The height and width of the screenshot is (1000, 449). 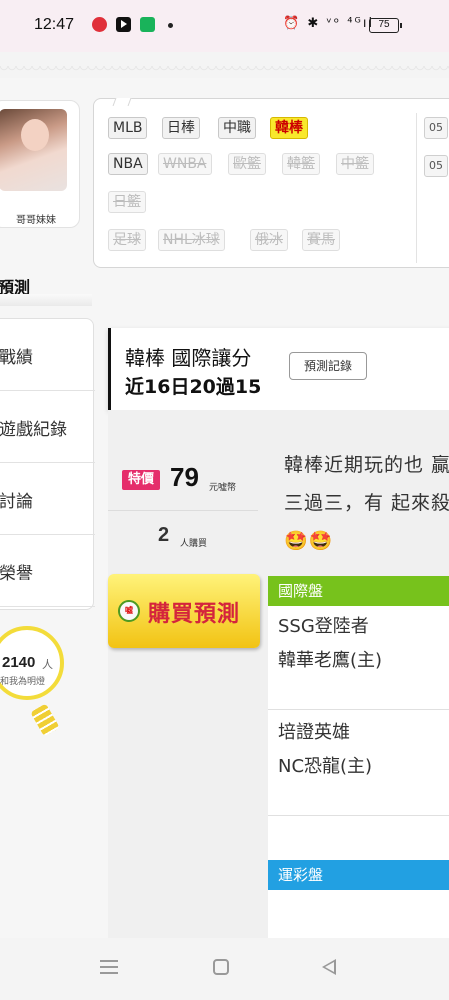 I want to click on weibo-icon, so click(x=99, y=24).